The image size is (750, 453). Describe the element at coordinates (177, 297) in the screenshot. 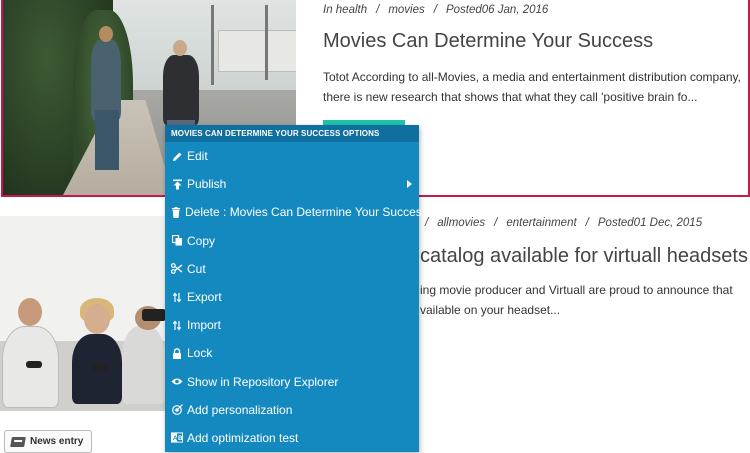

I see `export-arrows-icon` at that location.